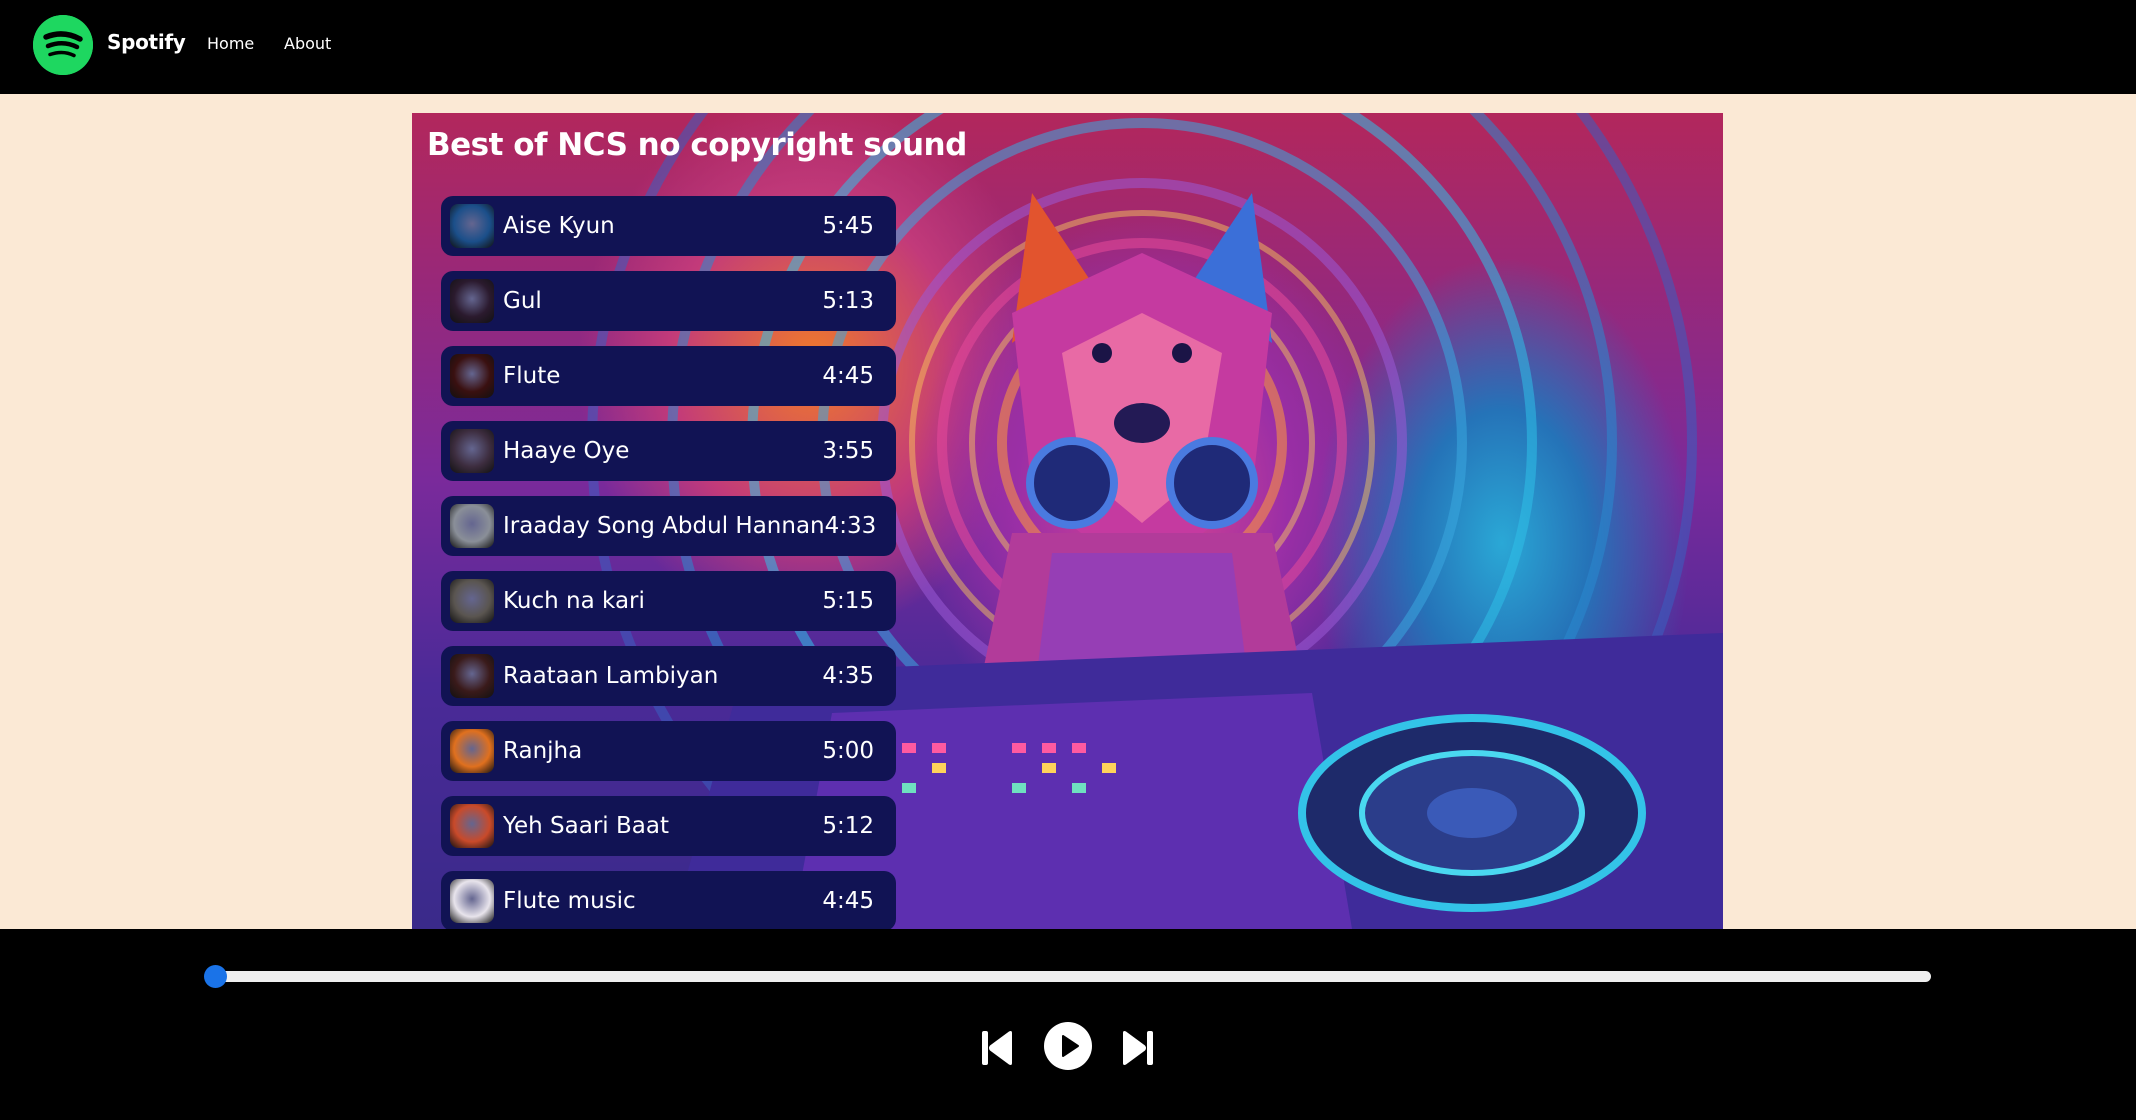 The image size is (2136, 1120). Describe the element at coordinates (586, 826) in the screenshot. I see `song-name: Yeh Saari Baat` at that location.